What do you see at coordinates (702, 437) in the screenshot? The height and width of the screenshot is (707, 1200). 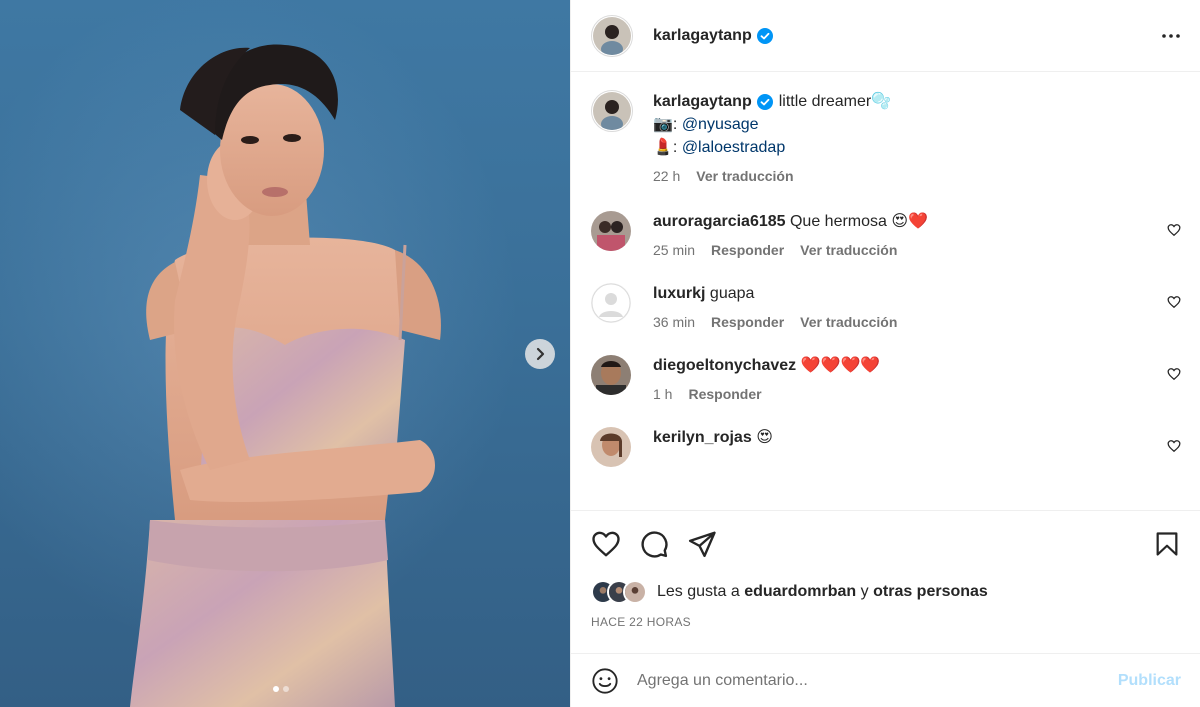 I see `comment-username: kerilyn_rojas` at bounding box center [702, 437].